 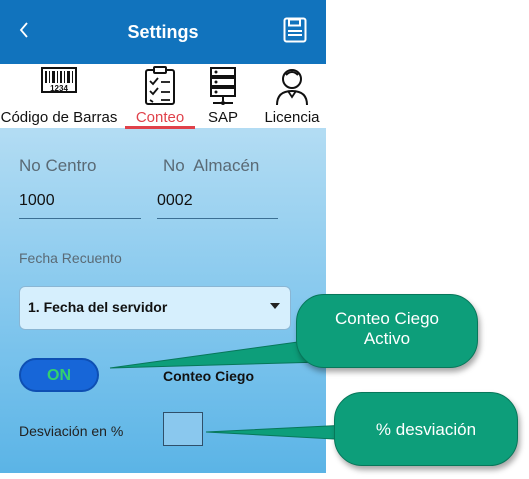 I want to click on desviacion-callout: % desviación, so click(x=426, y=429).